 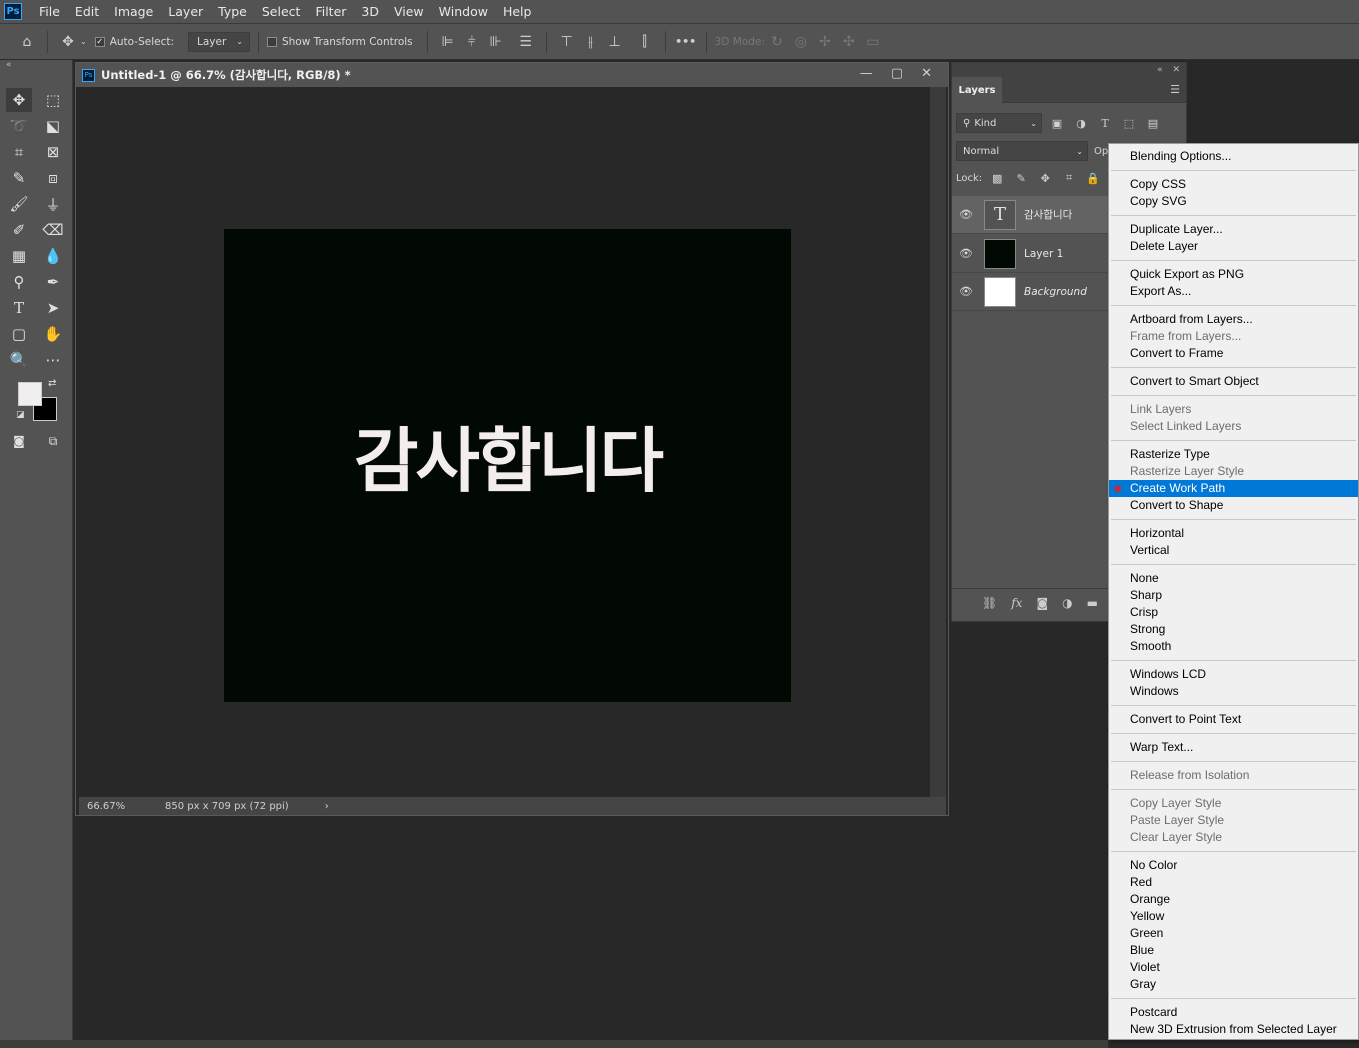 I want to click on eye-visibility-icon: 👁, so click(x=966, y=214).